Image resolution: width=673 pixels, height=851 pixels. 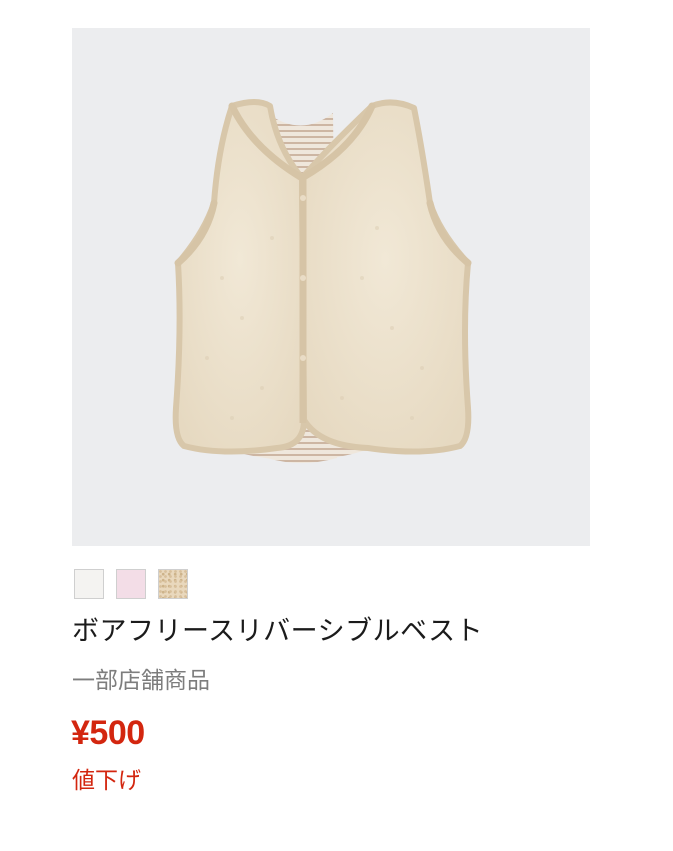 What do you see at coordinates (173, 584) in the screenshot?
I see `swatch-beige` at bounding box center [173, 584].